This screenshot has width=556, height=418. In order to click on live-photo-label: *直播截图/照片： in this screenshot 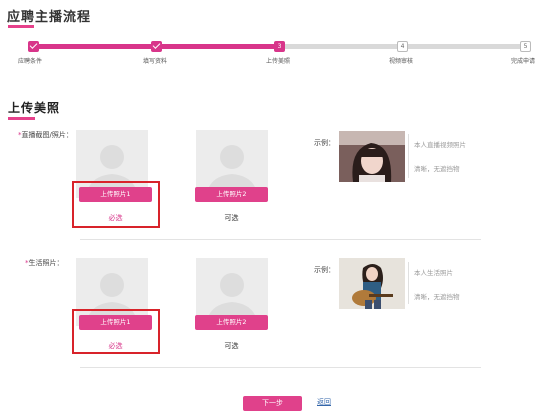, I will do `click(45, 135)`.